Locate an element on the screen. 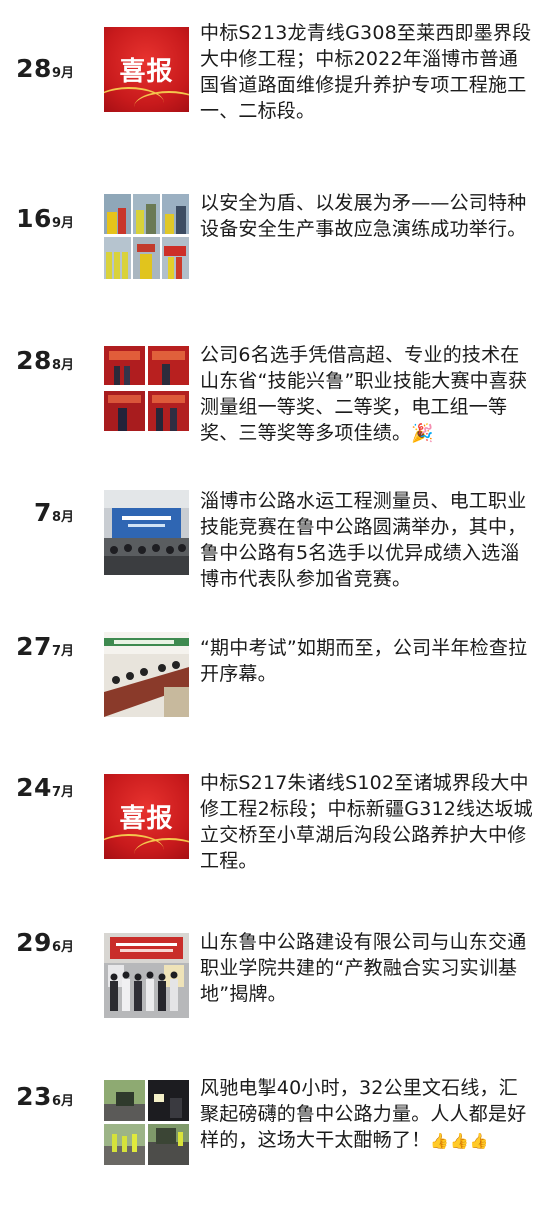 This screenshot has height=1215, width=559. meeting-room-photo is located at coordinates (146, 674).